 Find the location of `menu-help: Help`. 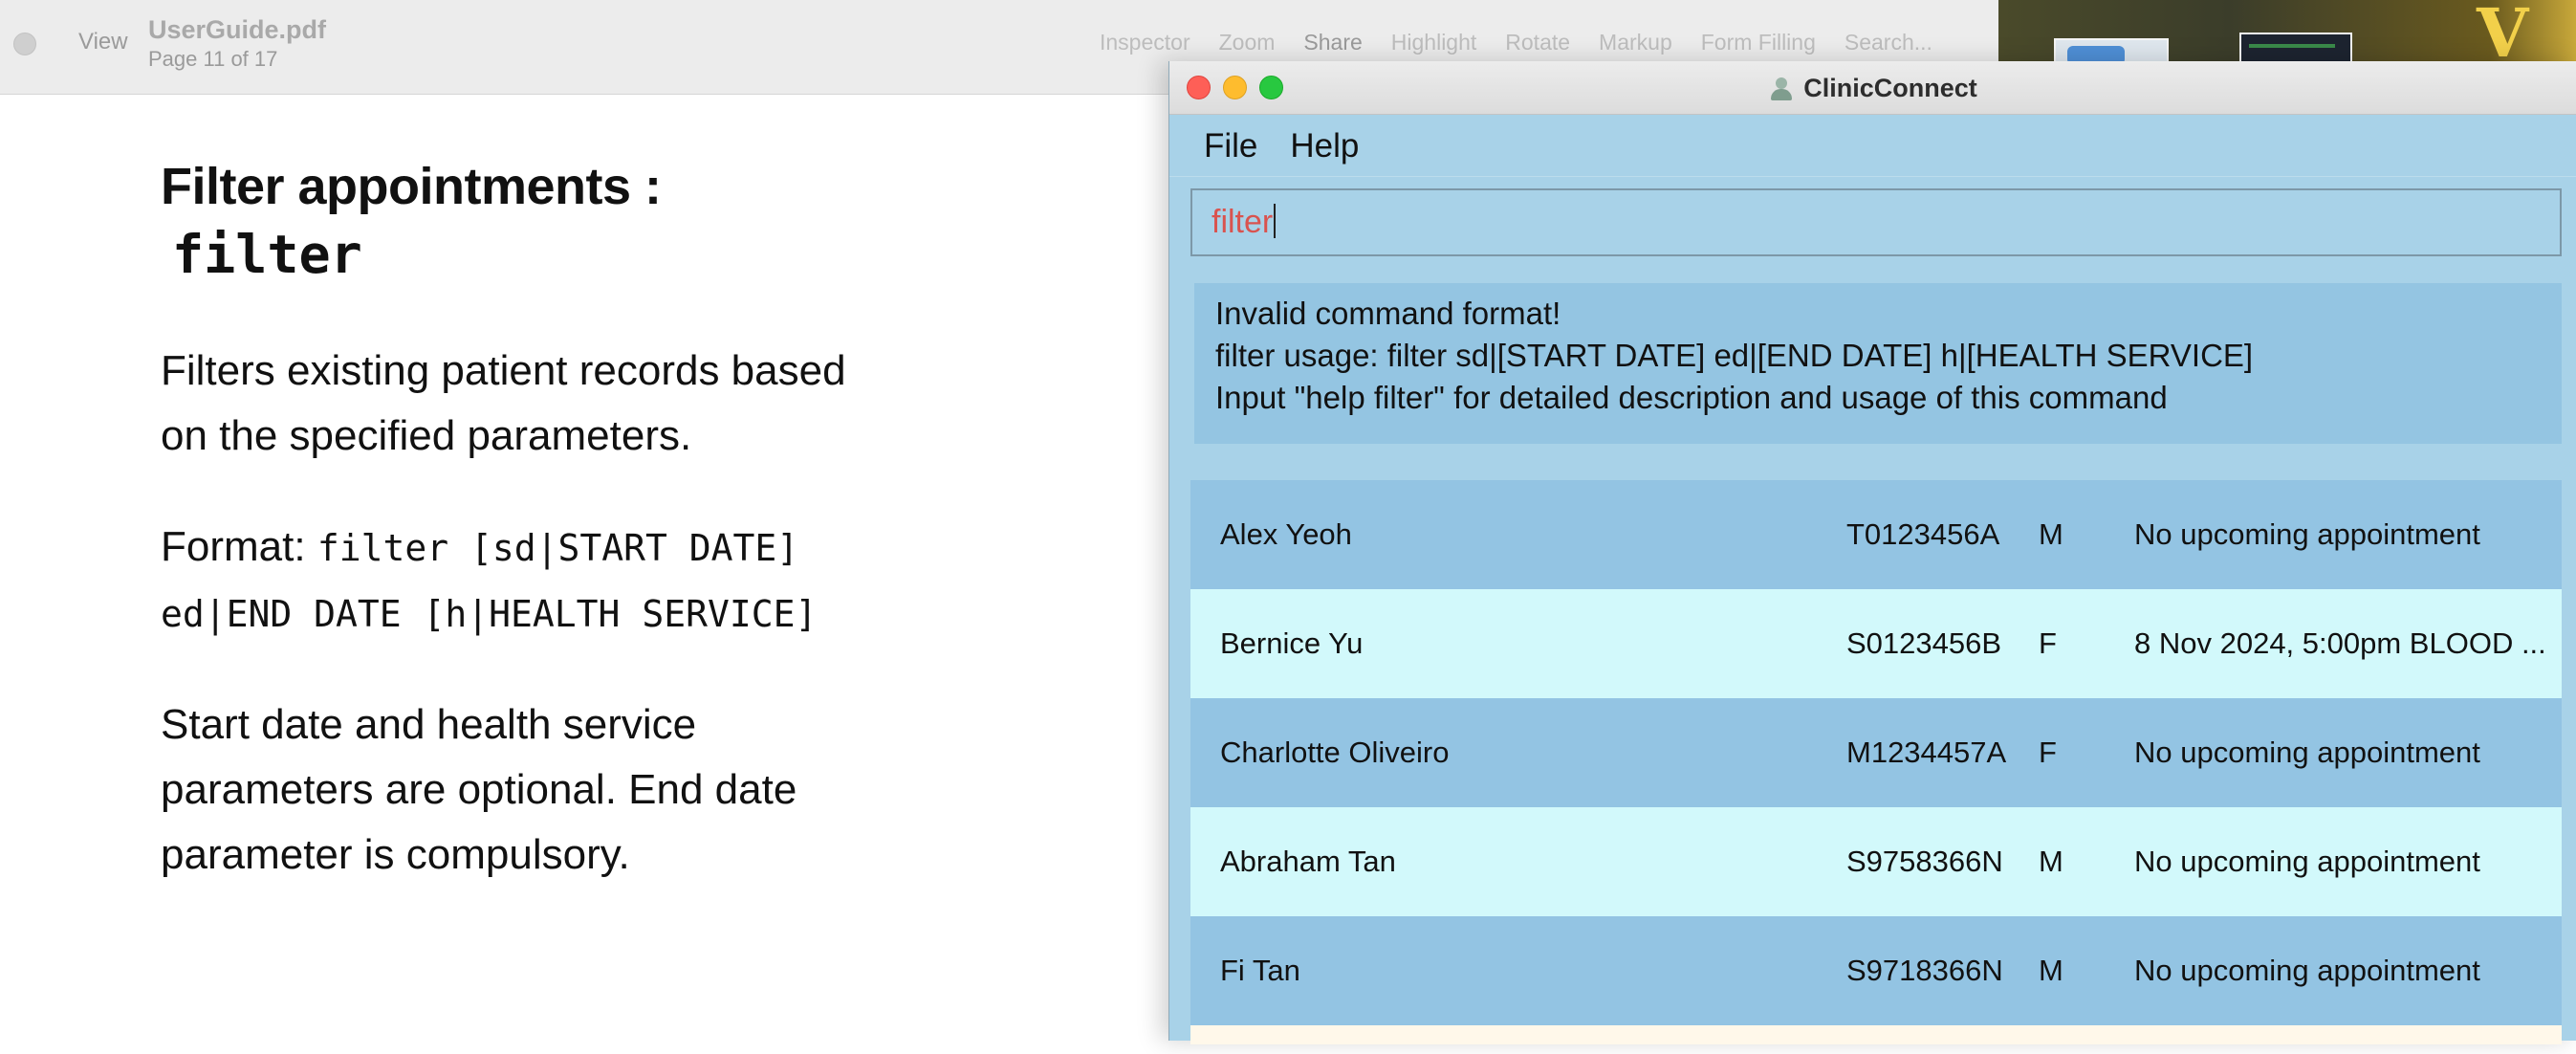

menu-help: Help is located at coordinates (1324, 146).